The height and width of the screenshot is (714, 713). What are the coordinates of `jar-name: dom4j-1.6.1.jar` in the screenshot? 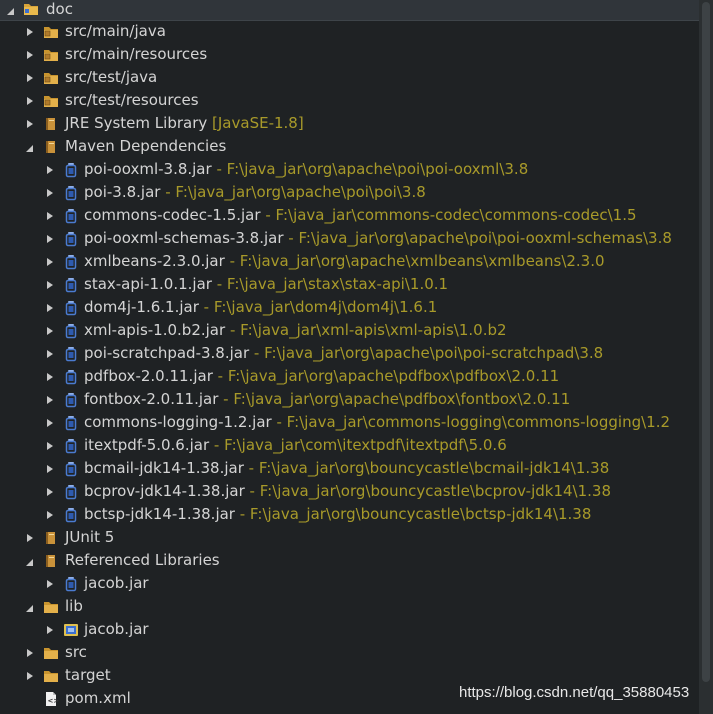 It's located at (141, 307).